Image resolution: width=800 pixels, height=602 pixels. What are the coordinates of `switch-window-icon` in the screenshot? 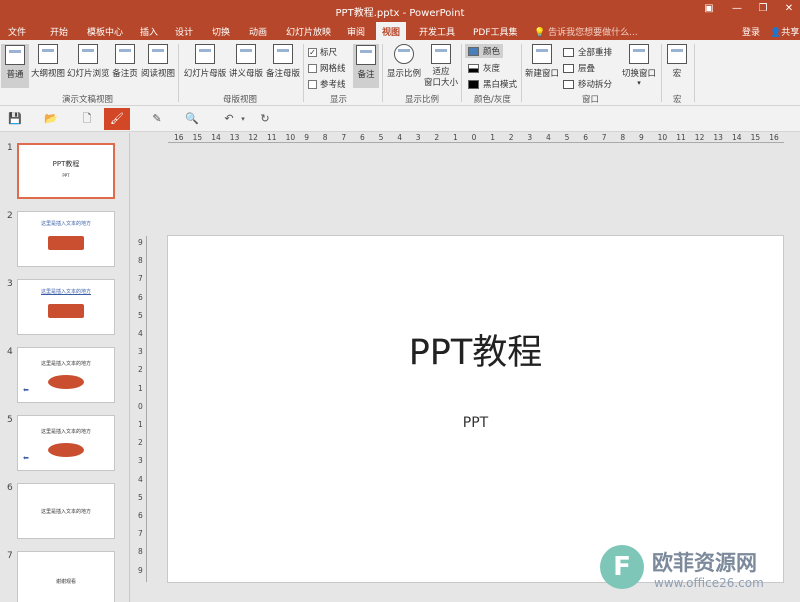 It's located at (639, 54).